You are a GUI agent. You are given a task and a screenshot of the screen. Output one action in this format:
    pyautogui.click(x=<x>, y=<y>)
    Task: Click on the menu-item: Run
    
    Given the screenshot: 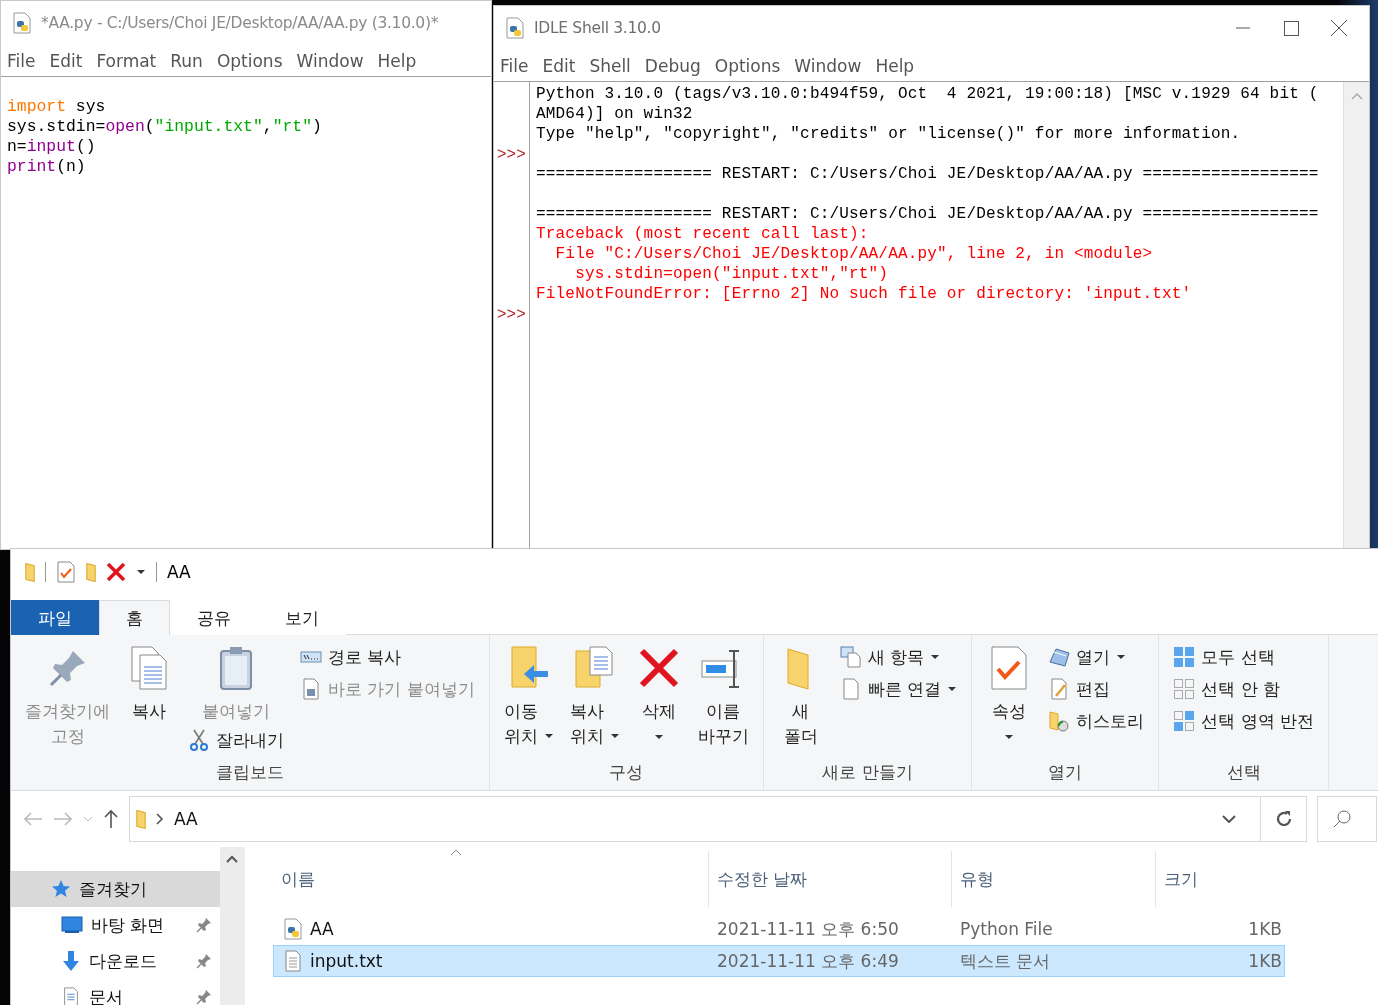 What is the action you would take?
    pyautogui.click(x=186, y=60)
    